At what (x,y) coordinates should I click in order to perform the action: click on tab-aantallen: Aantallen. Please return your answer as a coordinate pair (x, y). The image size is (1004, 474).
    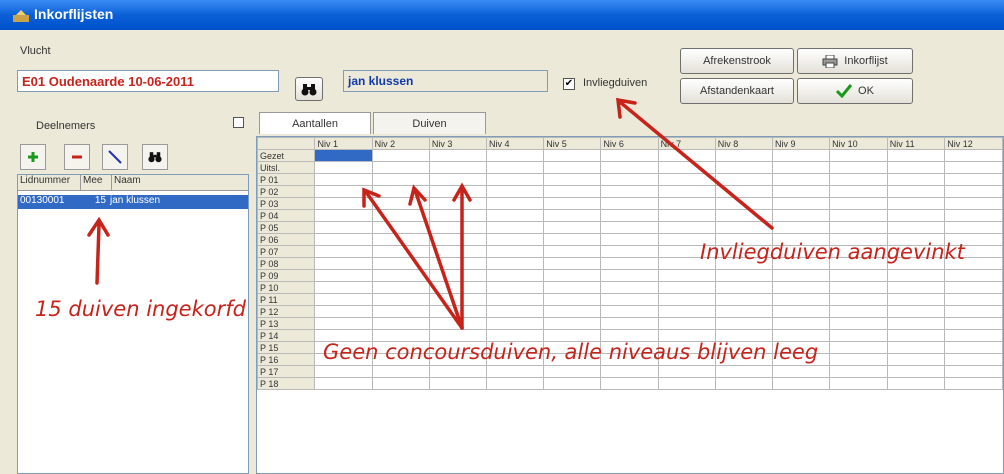
    Looking at the image, I should click on (315, 123).